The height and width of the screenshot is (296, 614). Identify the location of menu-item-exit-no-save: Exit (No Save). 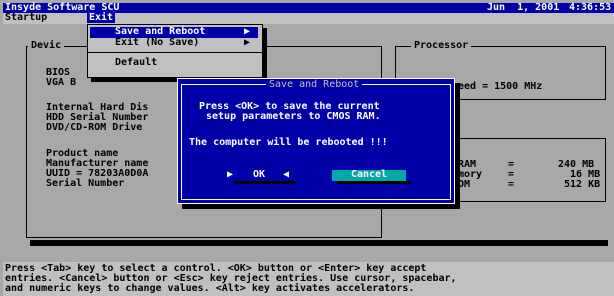
(157, 43).